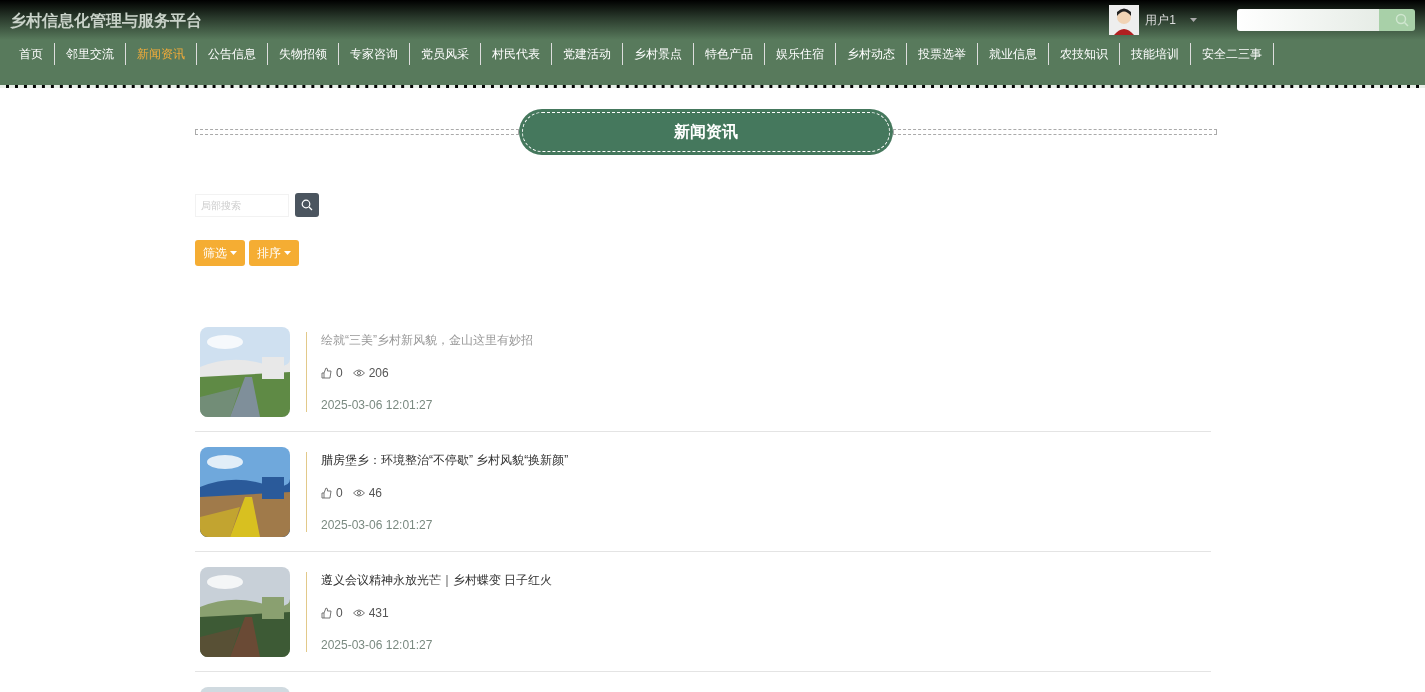  Describe the element at coordinates (31, 54) in the screenshot. I see `nav-tab: 首页` at that location.